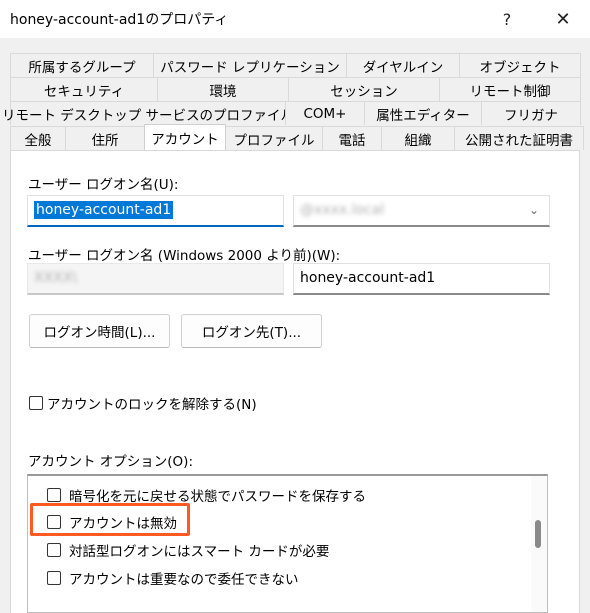  I want to click on tab-account: アカウント, so click(185, 137).